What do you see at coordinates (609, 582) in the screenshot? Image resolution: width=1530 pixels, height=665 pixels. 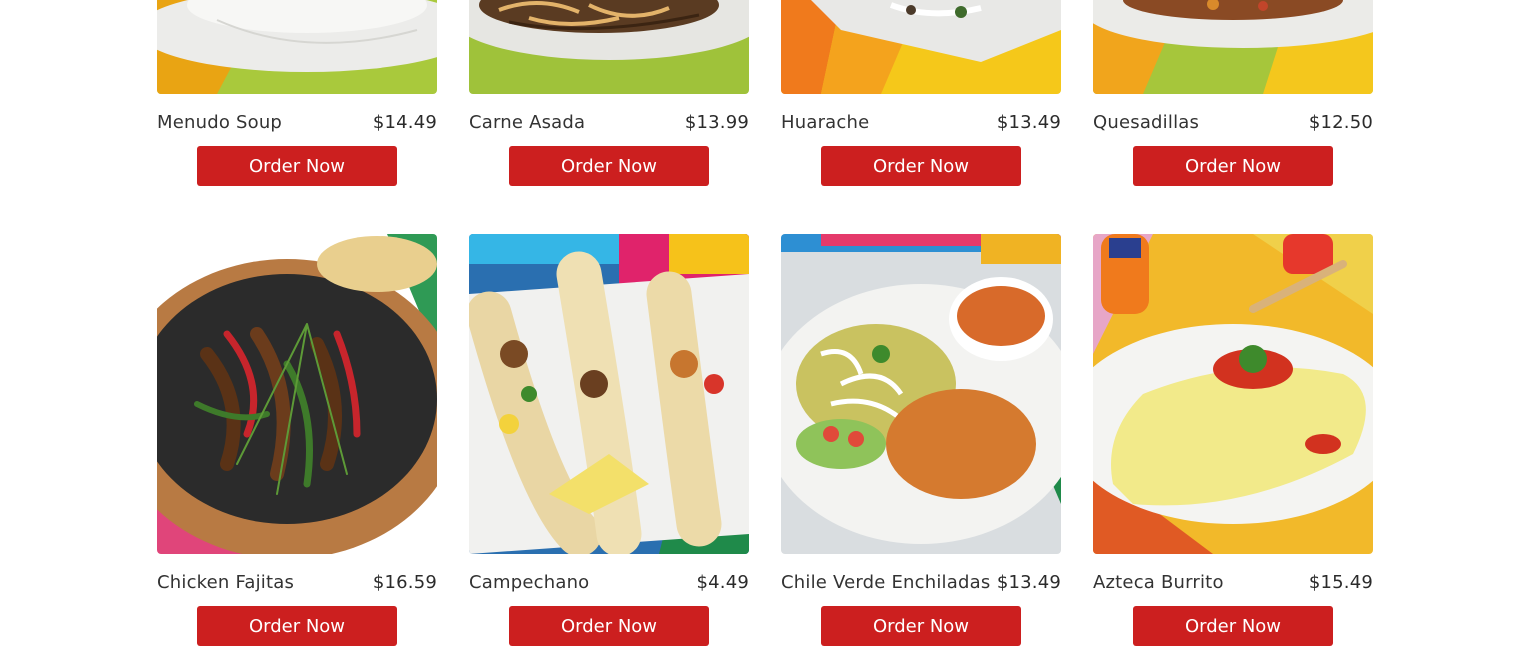 I see `item-info: Campechano $4.49` at bounding box center [609, 582].